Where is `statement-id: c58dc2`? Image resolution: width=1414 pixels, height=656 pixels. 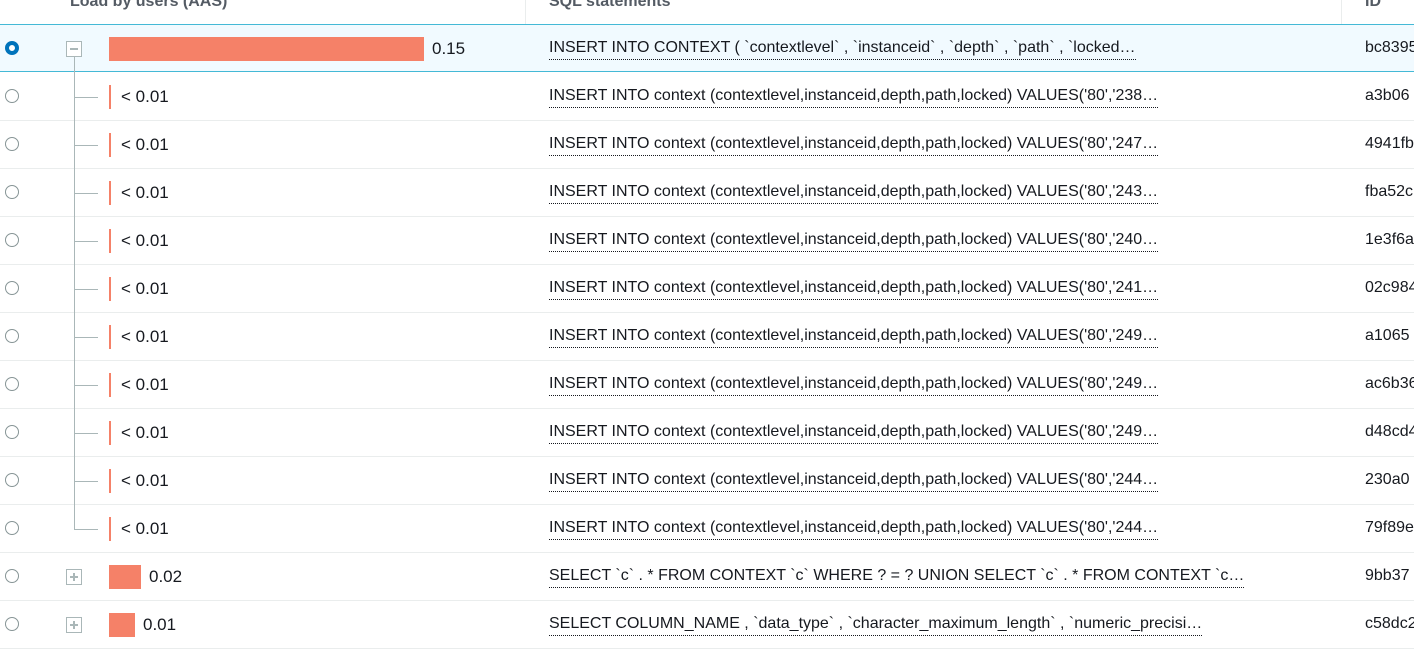 statement-id: c58dc2 is located at coordinates (1389, 623).